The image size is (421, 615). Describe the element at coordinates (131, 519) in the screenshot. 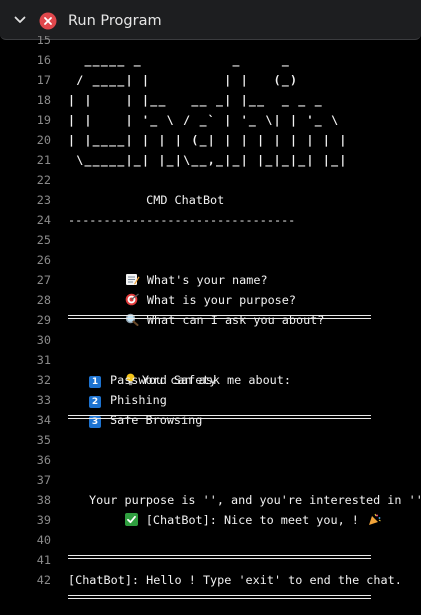

I see `check-mark-icon` at that location.